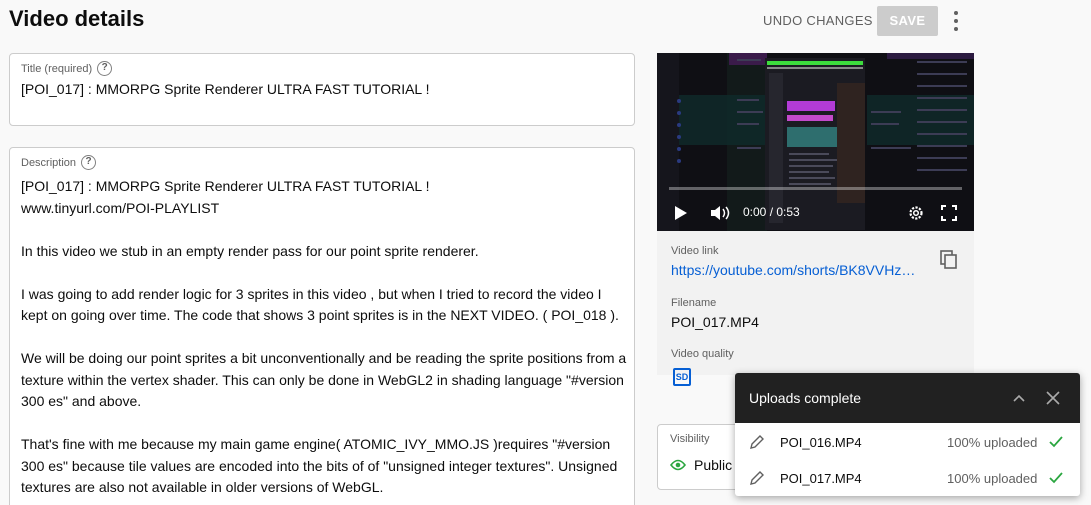  What do you see at coordinates (678, 465) in the screenshot?
I see `eye-icon` at bounding box center [678, 465].